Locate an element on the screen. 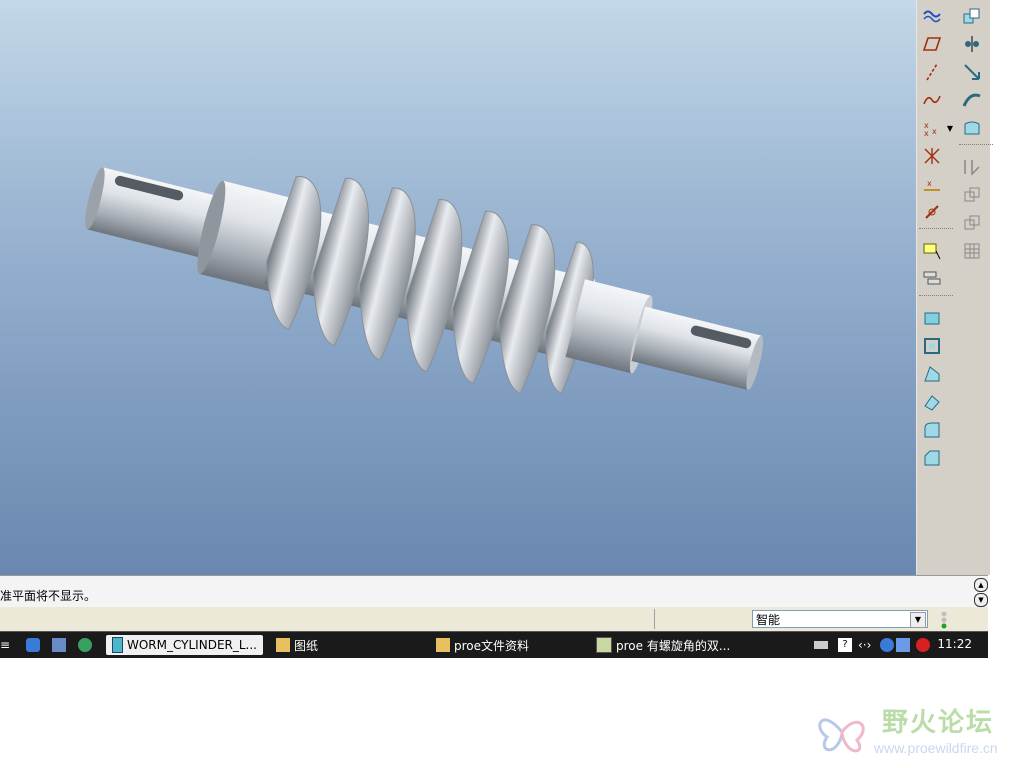  status-bar: 智能 ▼ is located at coordinates (494, 619).